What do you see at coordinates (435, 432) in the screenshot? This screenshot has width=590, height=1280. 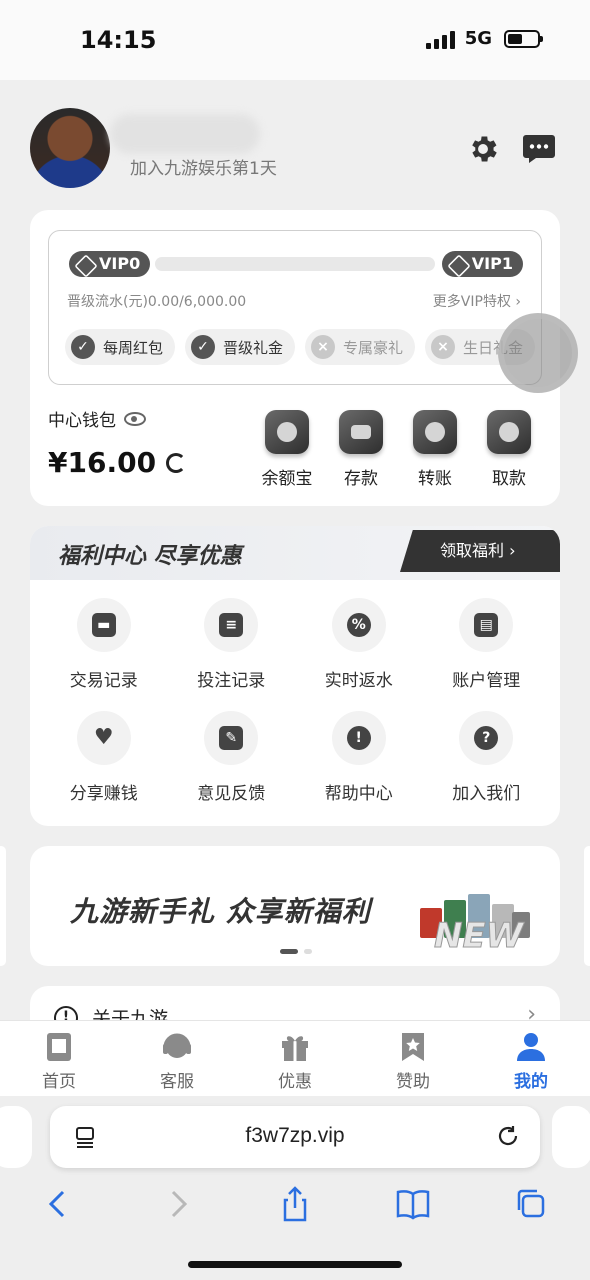 I see `transfer-icon` at bounding box center [435, 432].